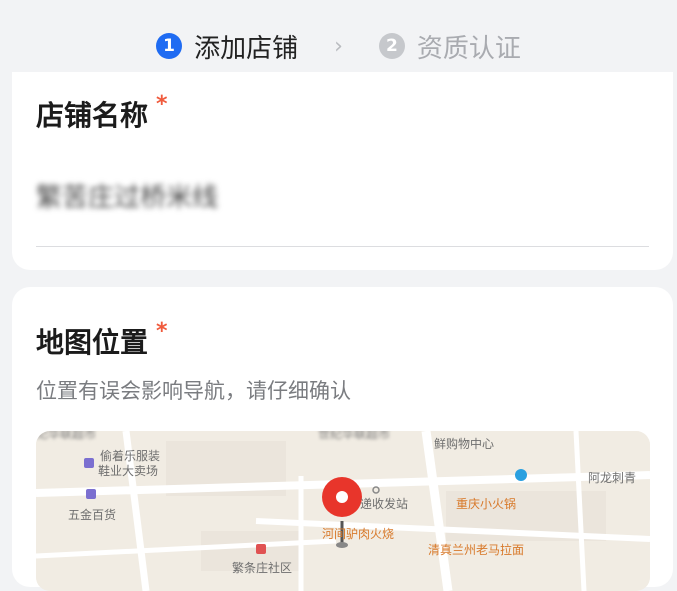 The height and width of the screenshot is (591, 677). I want to click on store-name-title: 店铺名称, so click(92, 115).